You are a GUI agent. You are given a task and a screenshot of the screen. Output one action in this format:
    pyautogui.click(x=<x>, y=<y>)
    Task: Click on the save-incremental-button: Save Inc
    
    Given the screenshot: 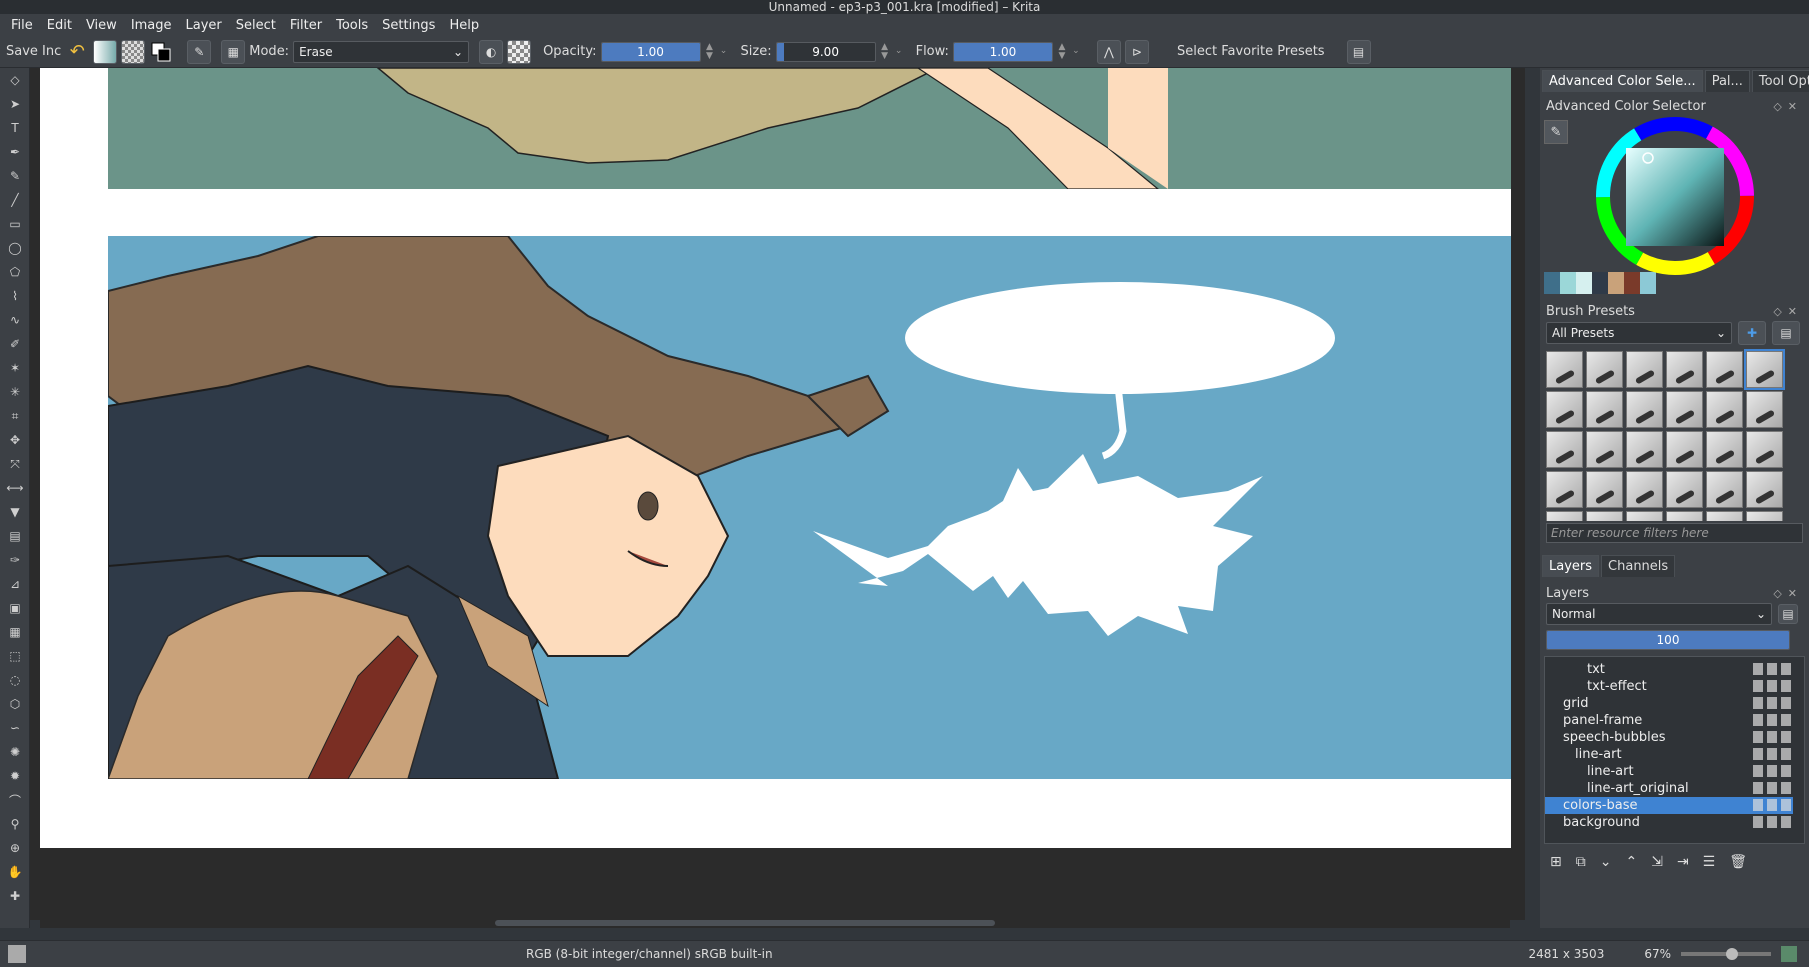 What is the action you would take?
    pyautogui.click(x=33, y=51)
    